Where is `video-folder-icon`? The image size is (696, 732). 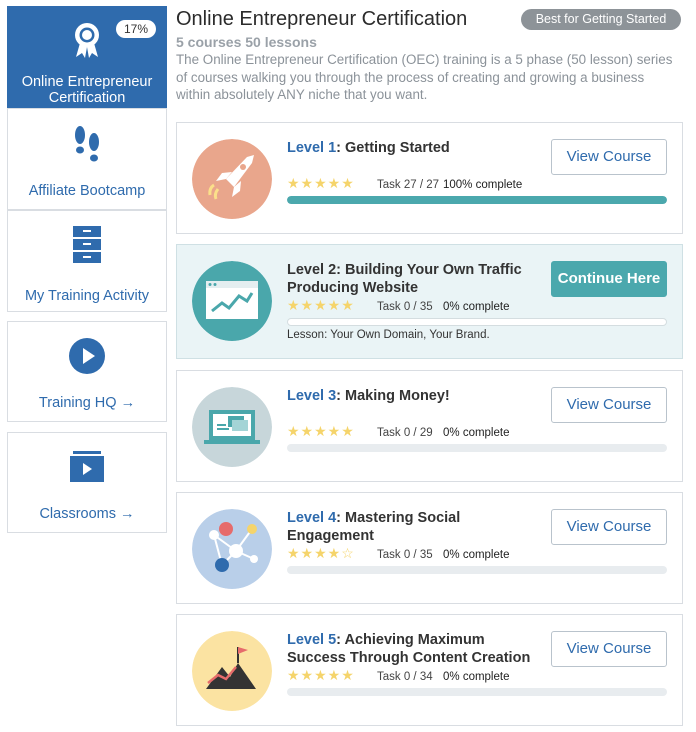 video-folder-icon is located at coordinates (87, 466).